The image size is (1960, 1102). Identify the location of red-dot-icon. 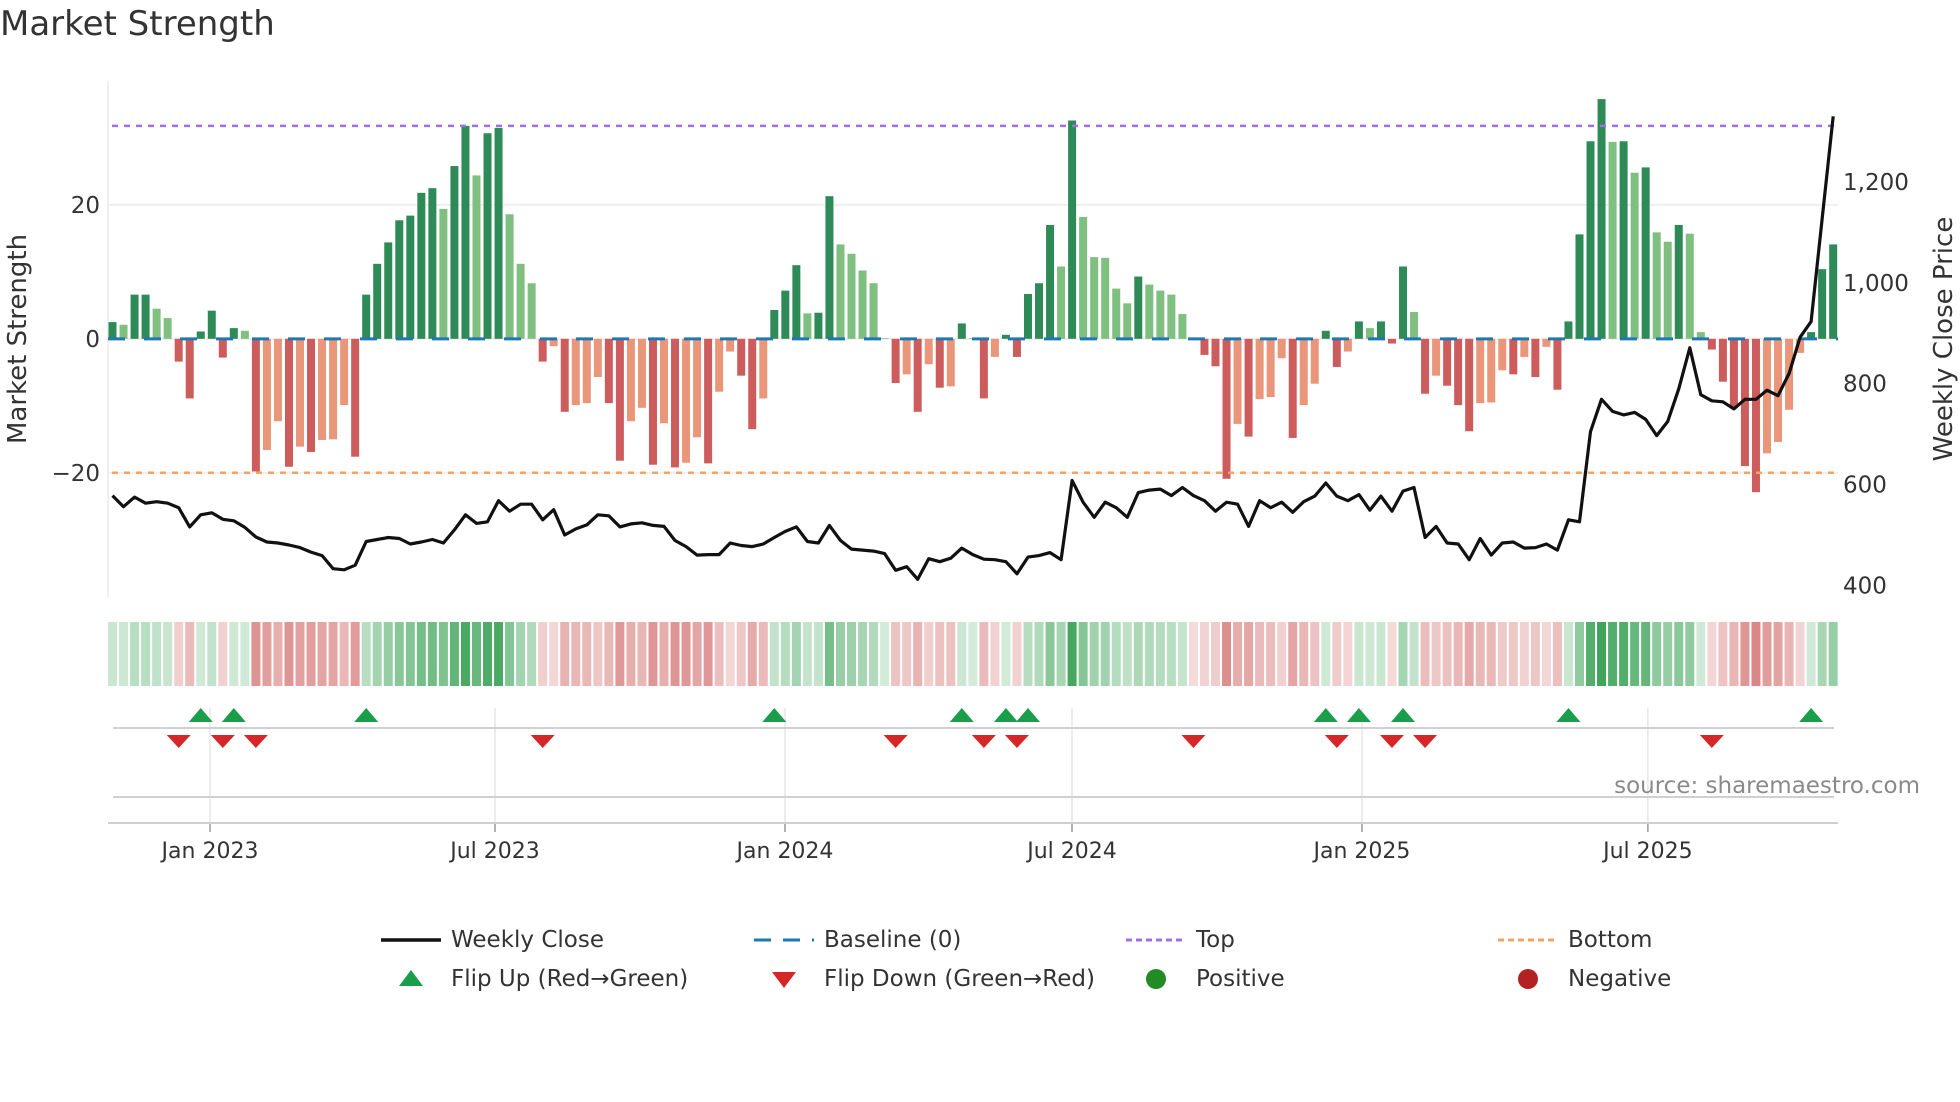
(1528, 979).